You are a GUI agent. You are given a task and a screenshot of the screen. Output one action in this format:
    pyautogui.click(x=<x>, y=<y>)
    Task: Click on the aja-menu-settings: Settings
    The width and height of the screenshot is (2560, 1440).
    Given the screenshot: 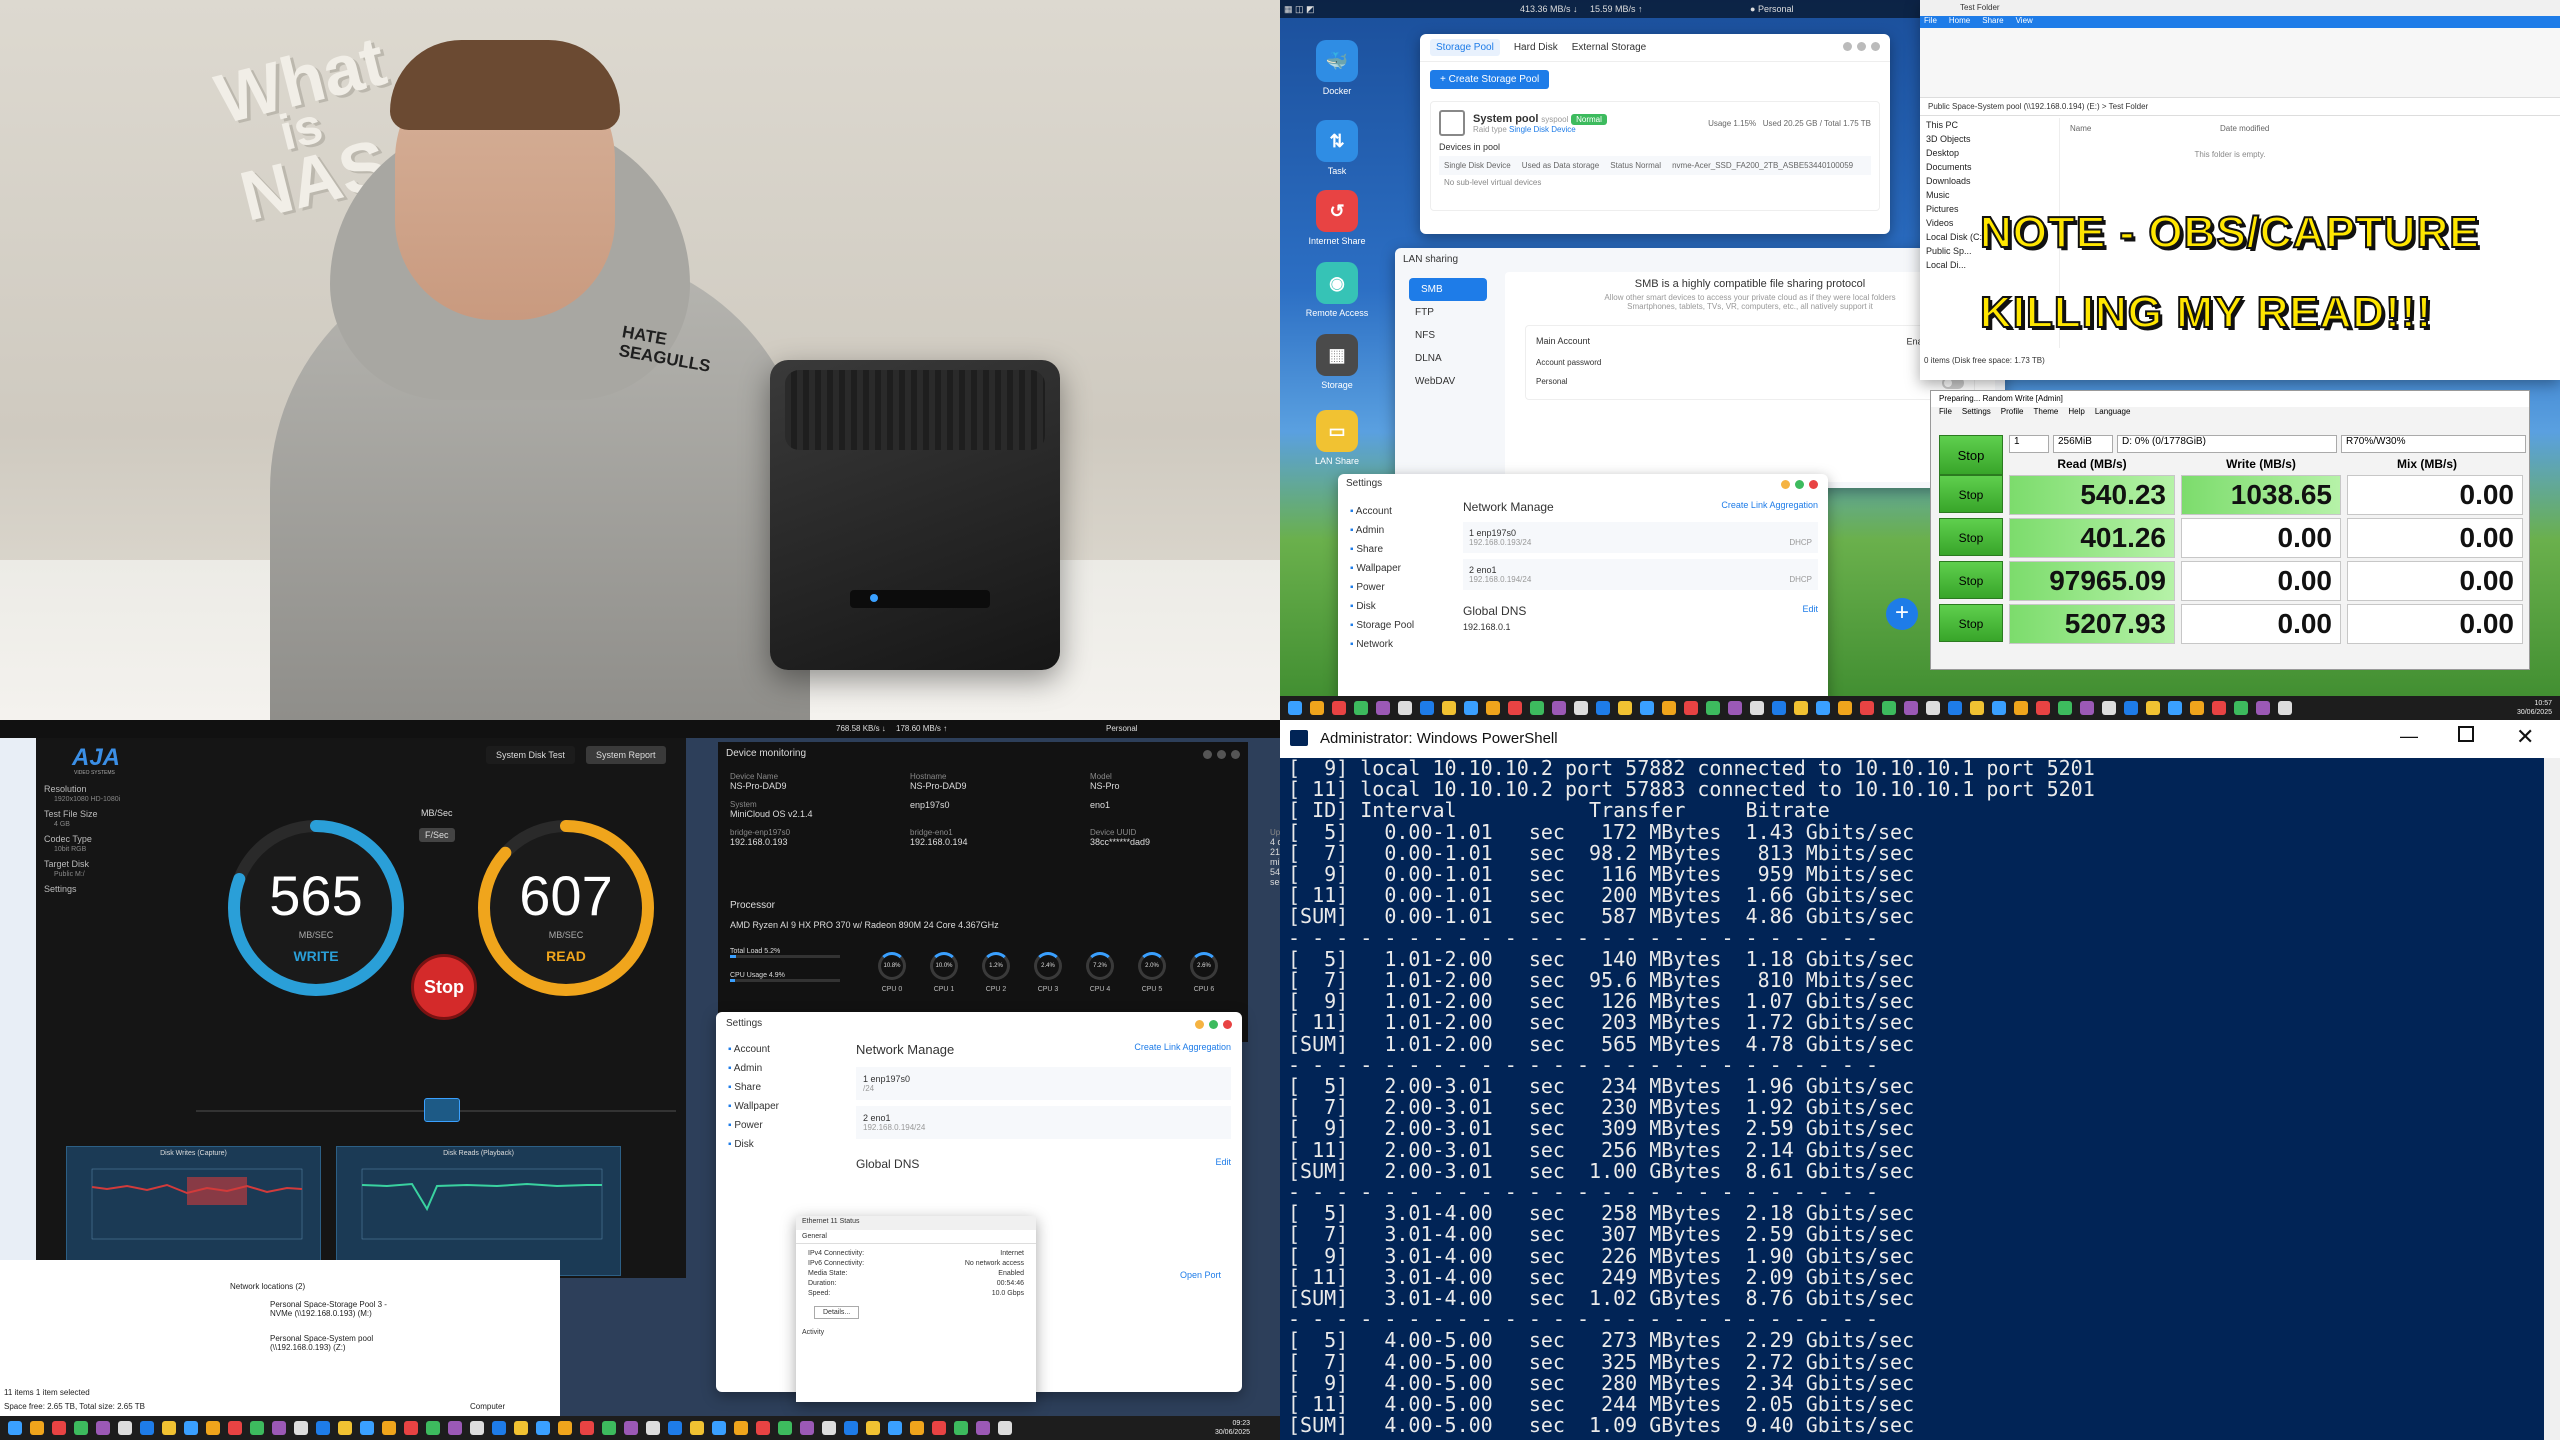 What is the action you would take?
    pyautogui.click(x=119, y=894)
    